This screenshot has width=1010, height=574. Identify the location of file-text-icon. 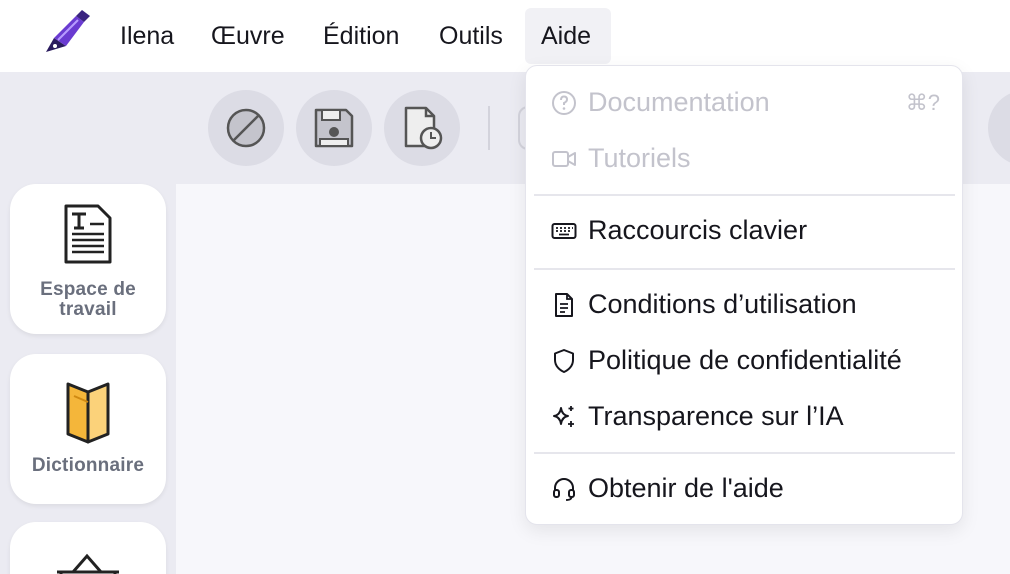
(564, 305).